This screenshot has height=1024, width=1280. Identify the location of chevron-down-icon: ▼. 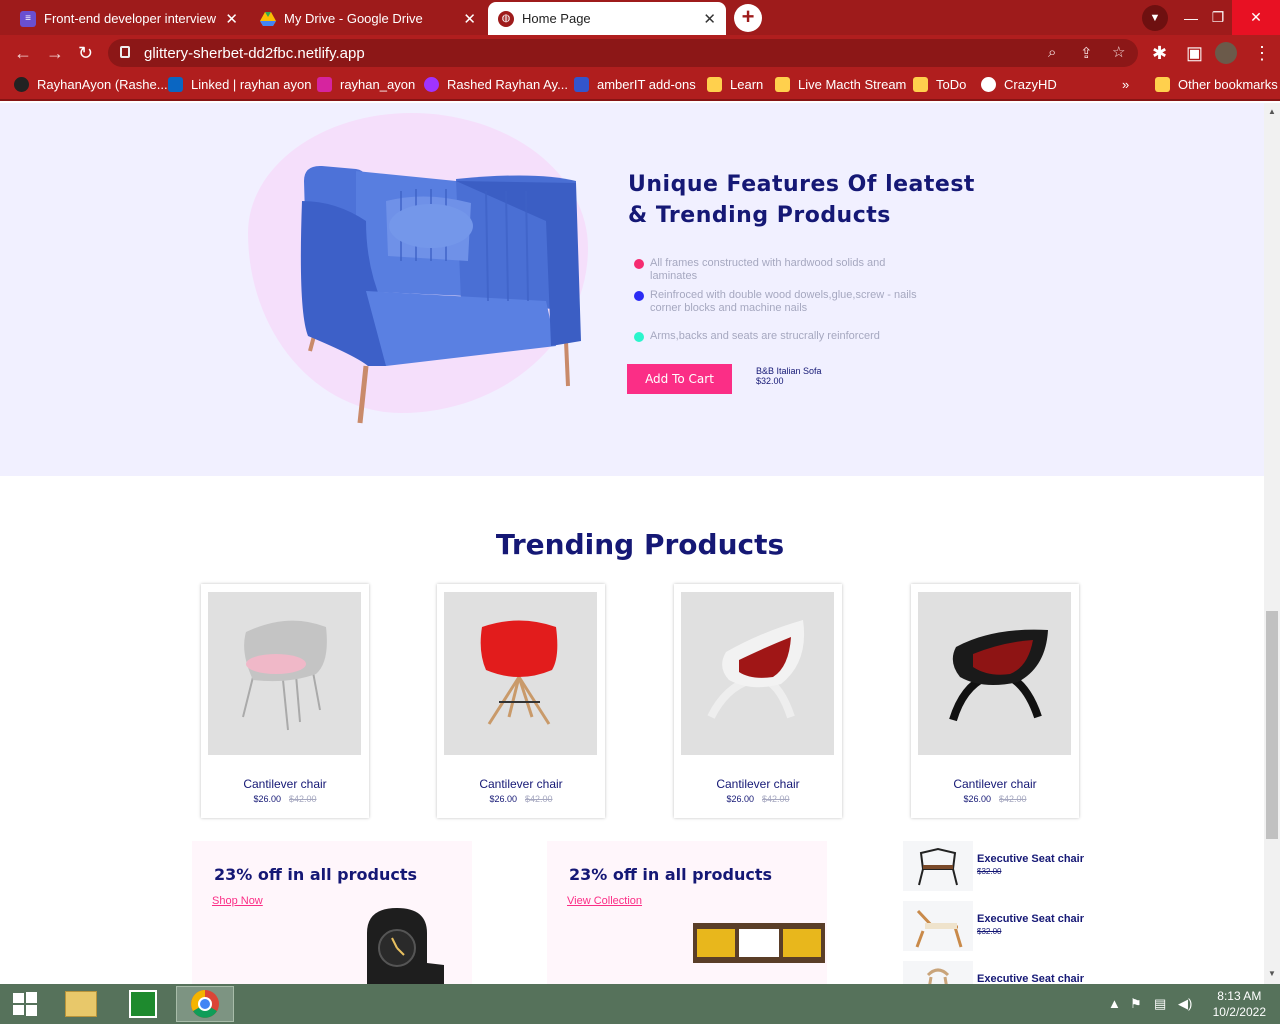
(1155, 17).